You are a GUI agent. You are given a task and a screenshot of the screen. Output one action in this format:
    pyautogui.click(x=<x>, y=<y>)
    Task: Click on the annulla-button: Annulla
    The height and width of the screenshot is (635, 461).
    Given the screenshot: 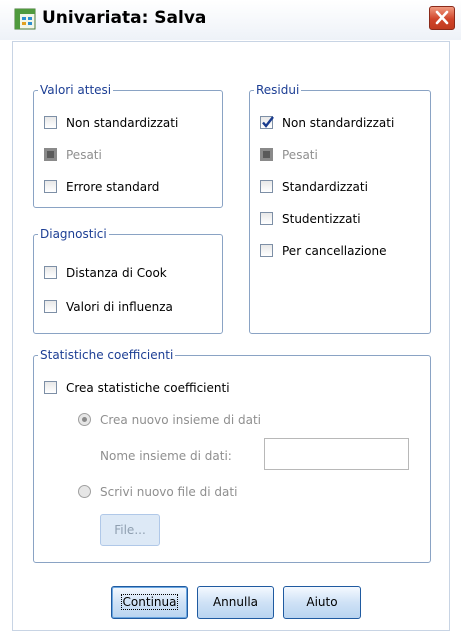 What is the action you would take?
    pyautogui.click(x=235, y=602)
    